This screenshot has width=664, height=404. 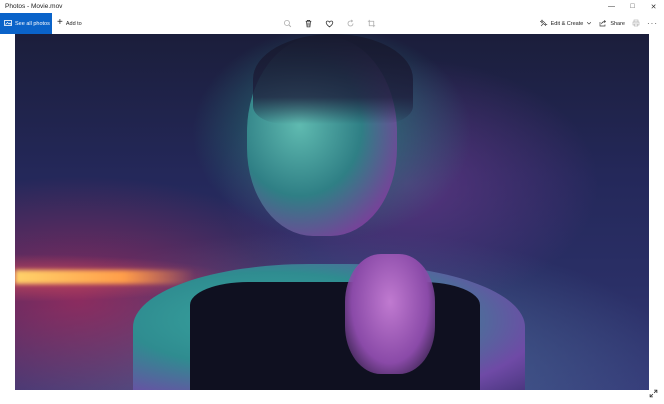 I want to click on delete-button, so click(x=308, y=24).